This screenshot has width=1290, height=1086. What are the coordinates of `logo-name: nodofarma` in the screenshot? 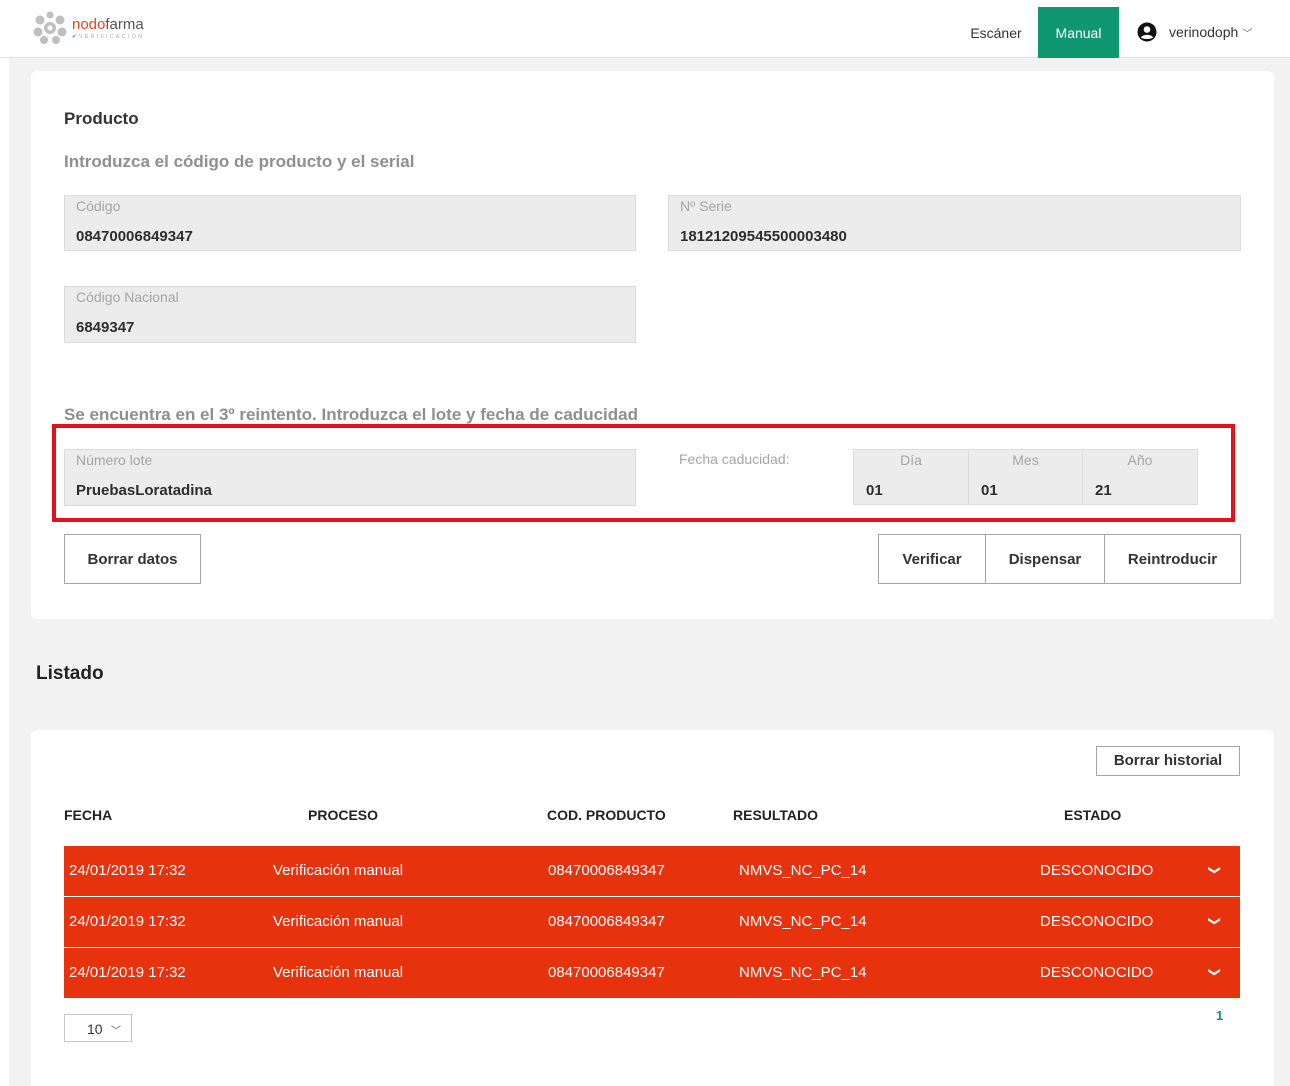 It's located at (108, 24).